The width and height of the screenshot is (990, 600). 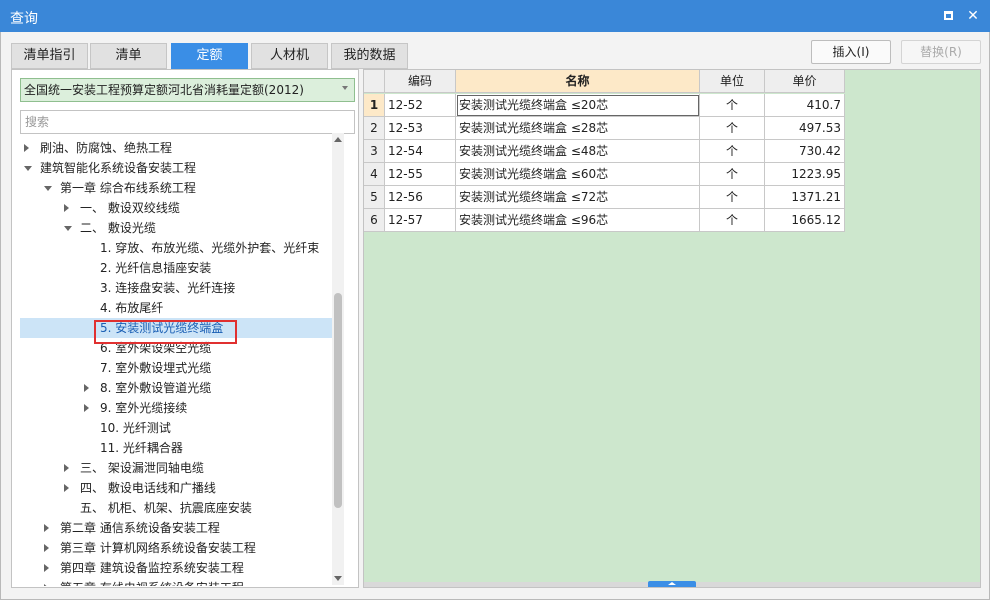 I want to click on tree-node: 11. 光纤耦合器, so click(x=181, y=448).